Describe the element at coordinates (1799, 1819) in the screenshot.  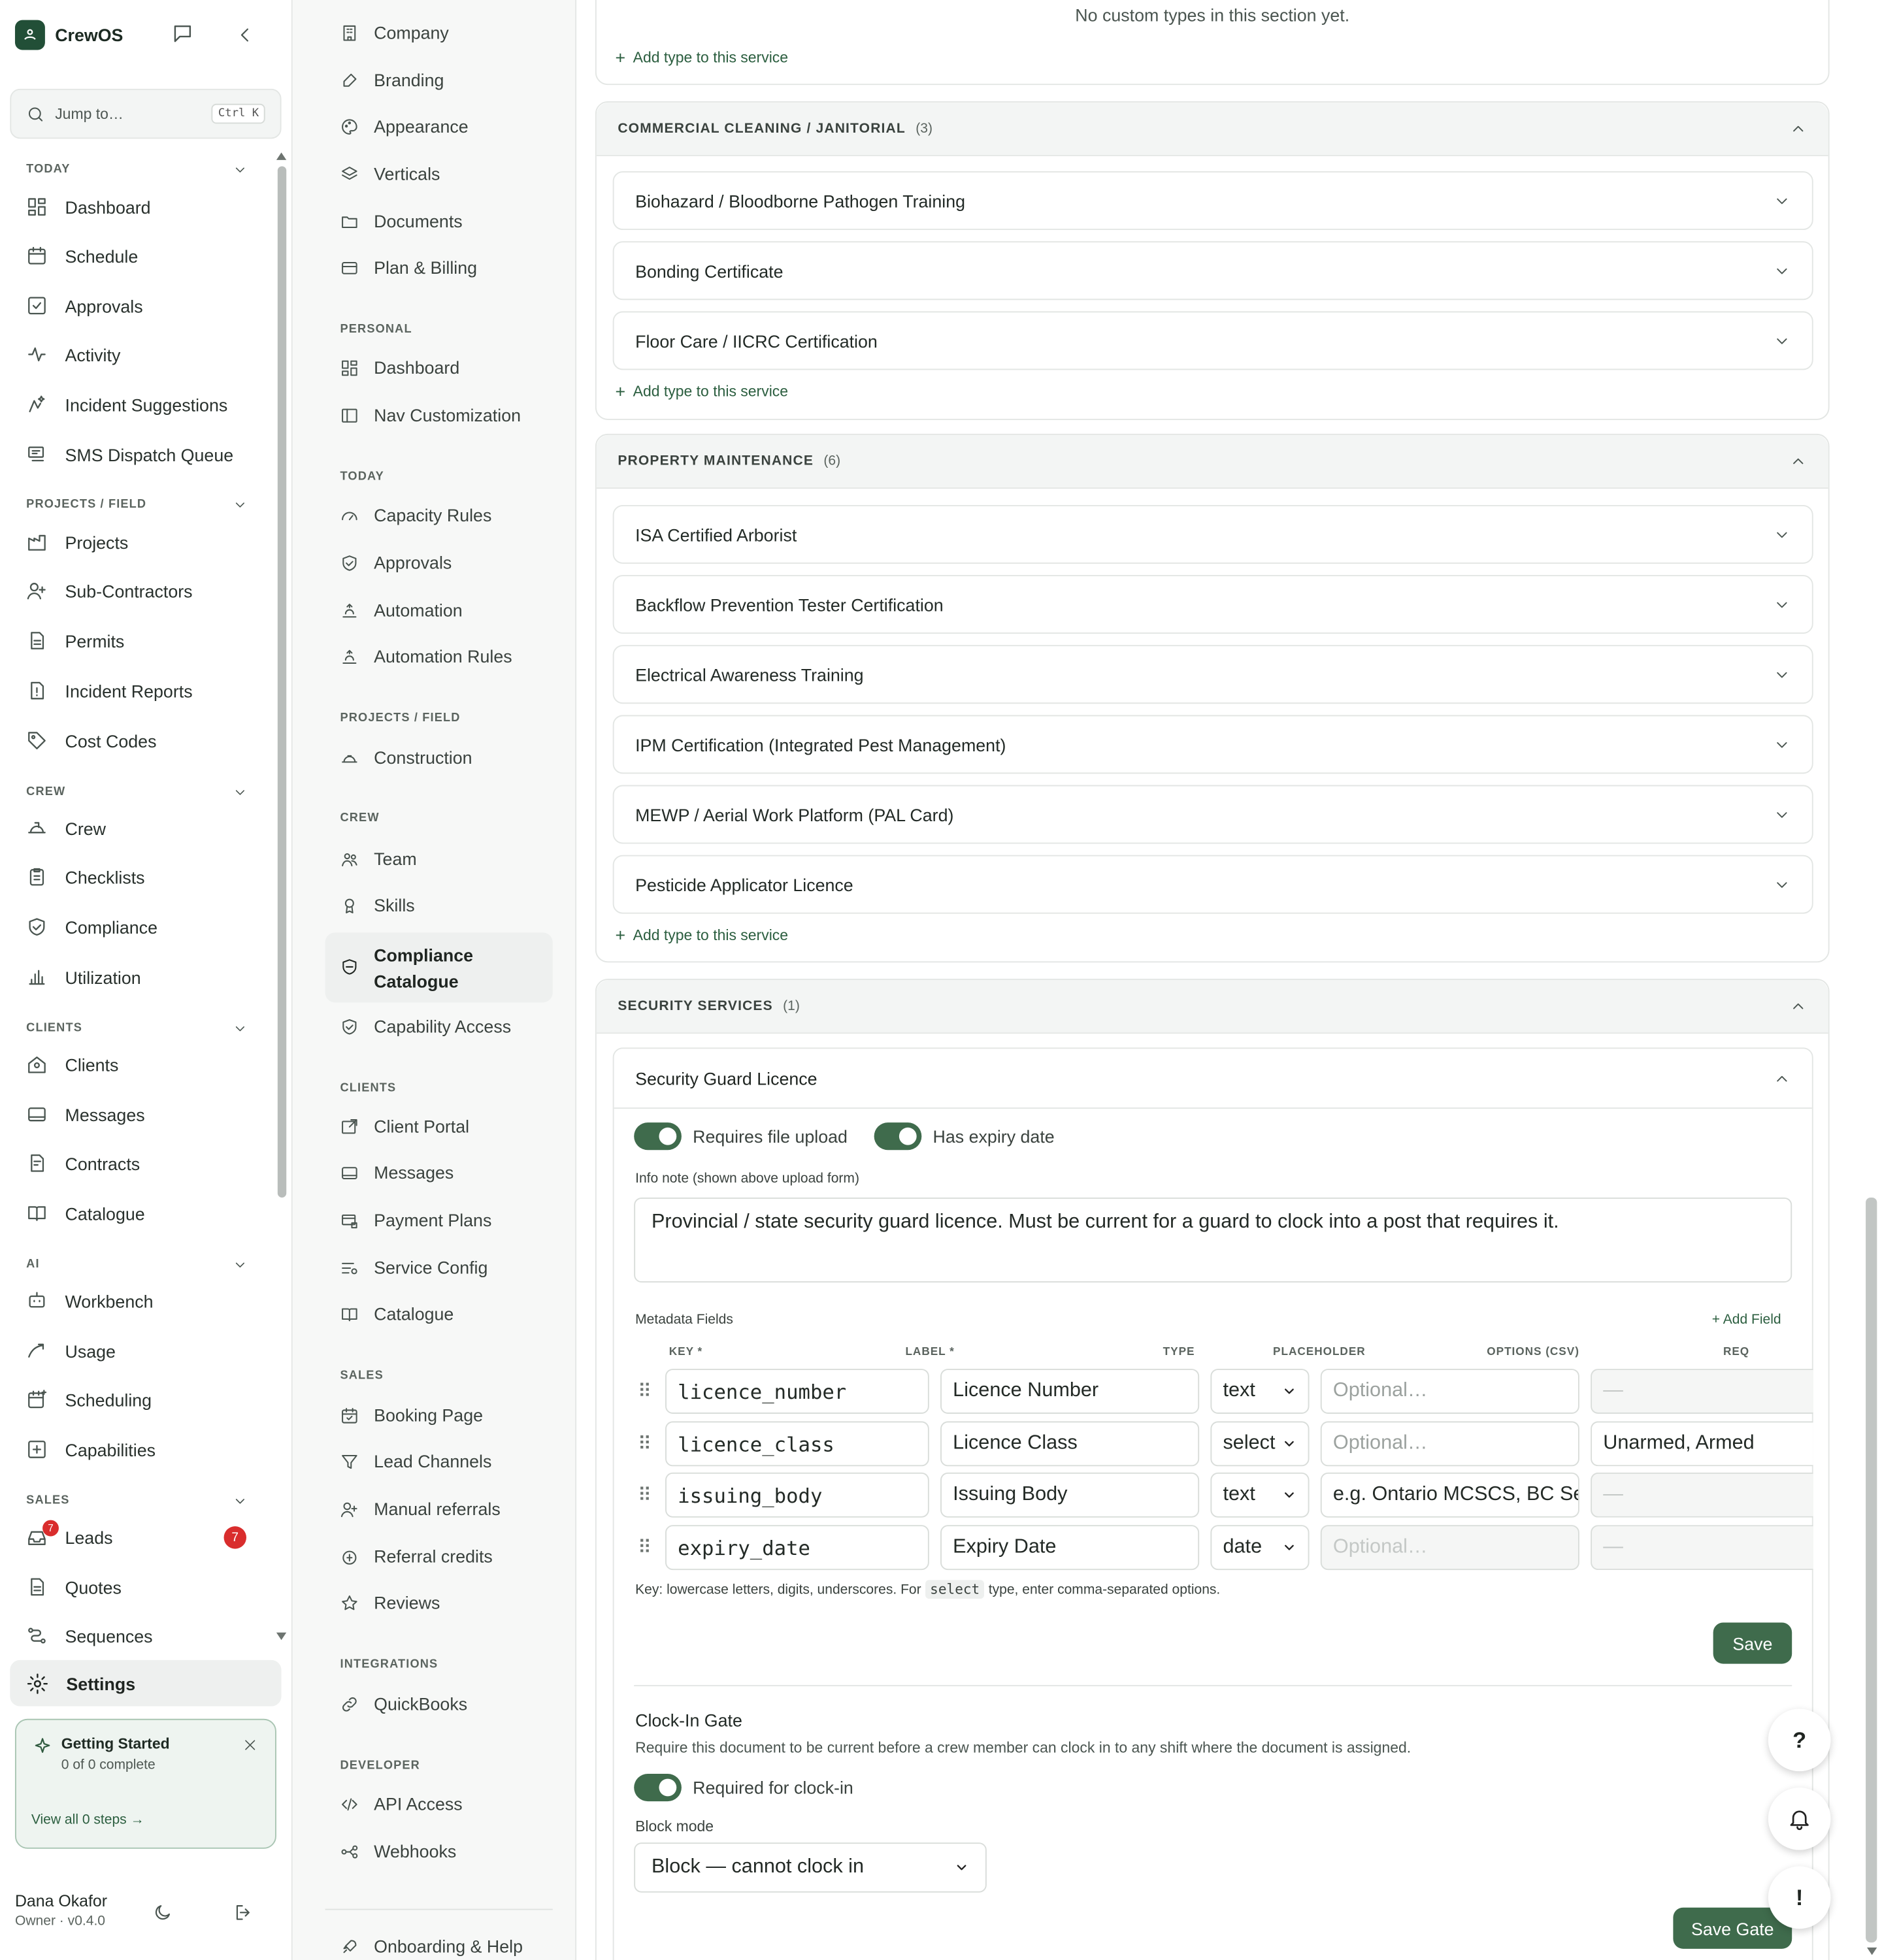
I see `notifications-button` at that location.